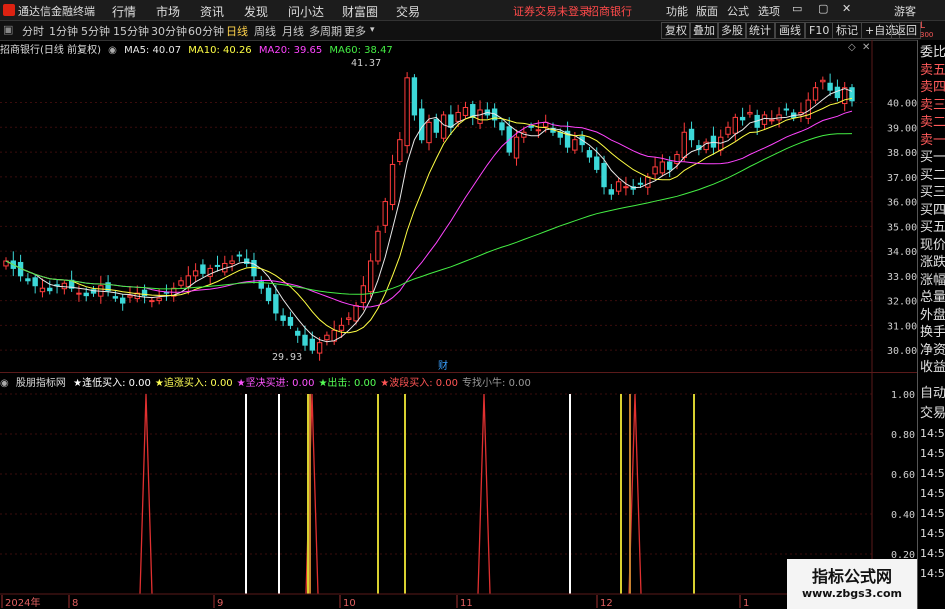  Describe the element at coordinates (360, 11) in the screenshot. I see `menu-caifuquan: 财富圈` at that location.